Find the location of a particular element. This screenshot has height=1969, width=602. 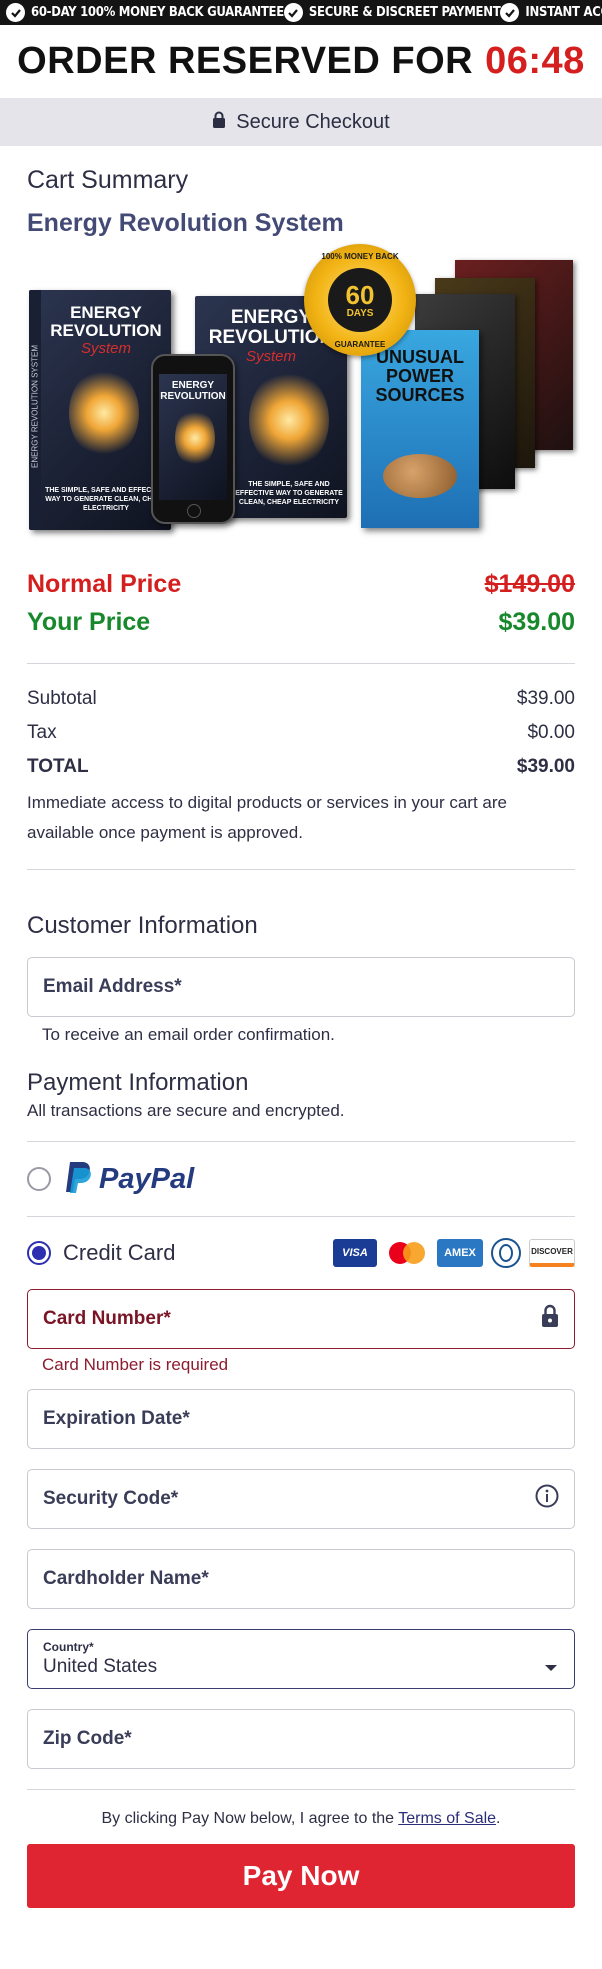

guarantee-text: 60-DAY 100% MONEY BACK GUARANTEE is located at coordinates (157, 12).